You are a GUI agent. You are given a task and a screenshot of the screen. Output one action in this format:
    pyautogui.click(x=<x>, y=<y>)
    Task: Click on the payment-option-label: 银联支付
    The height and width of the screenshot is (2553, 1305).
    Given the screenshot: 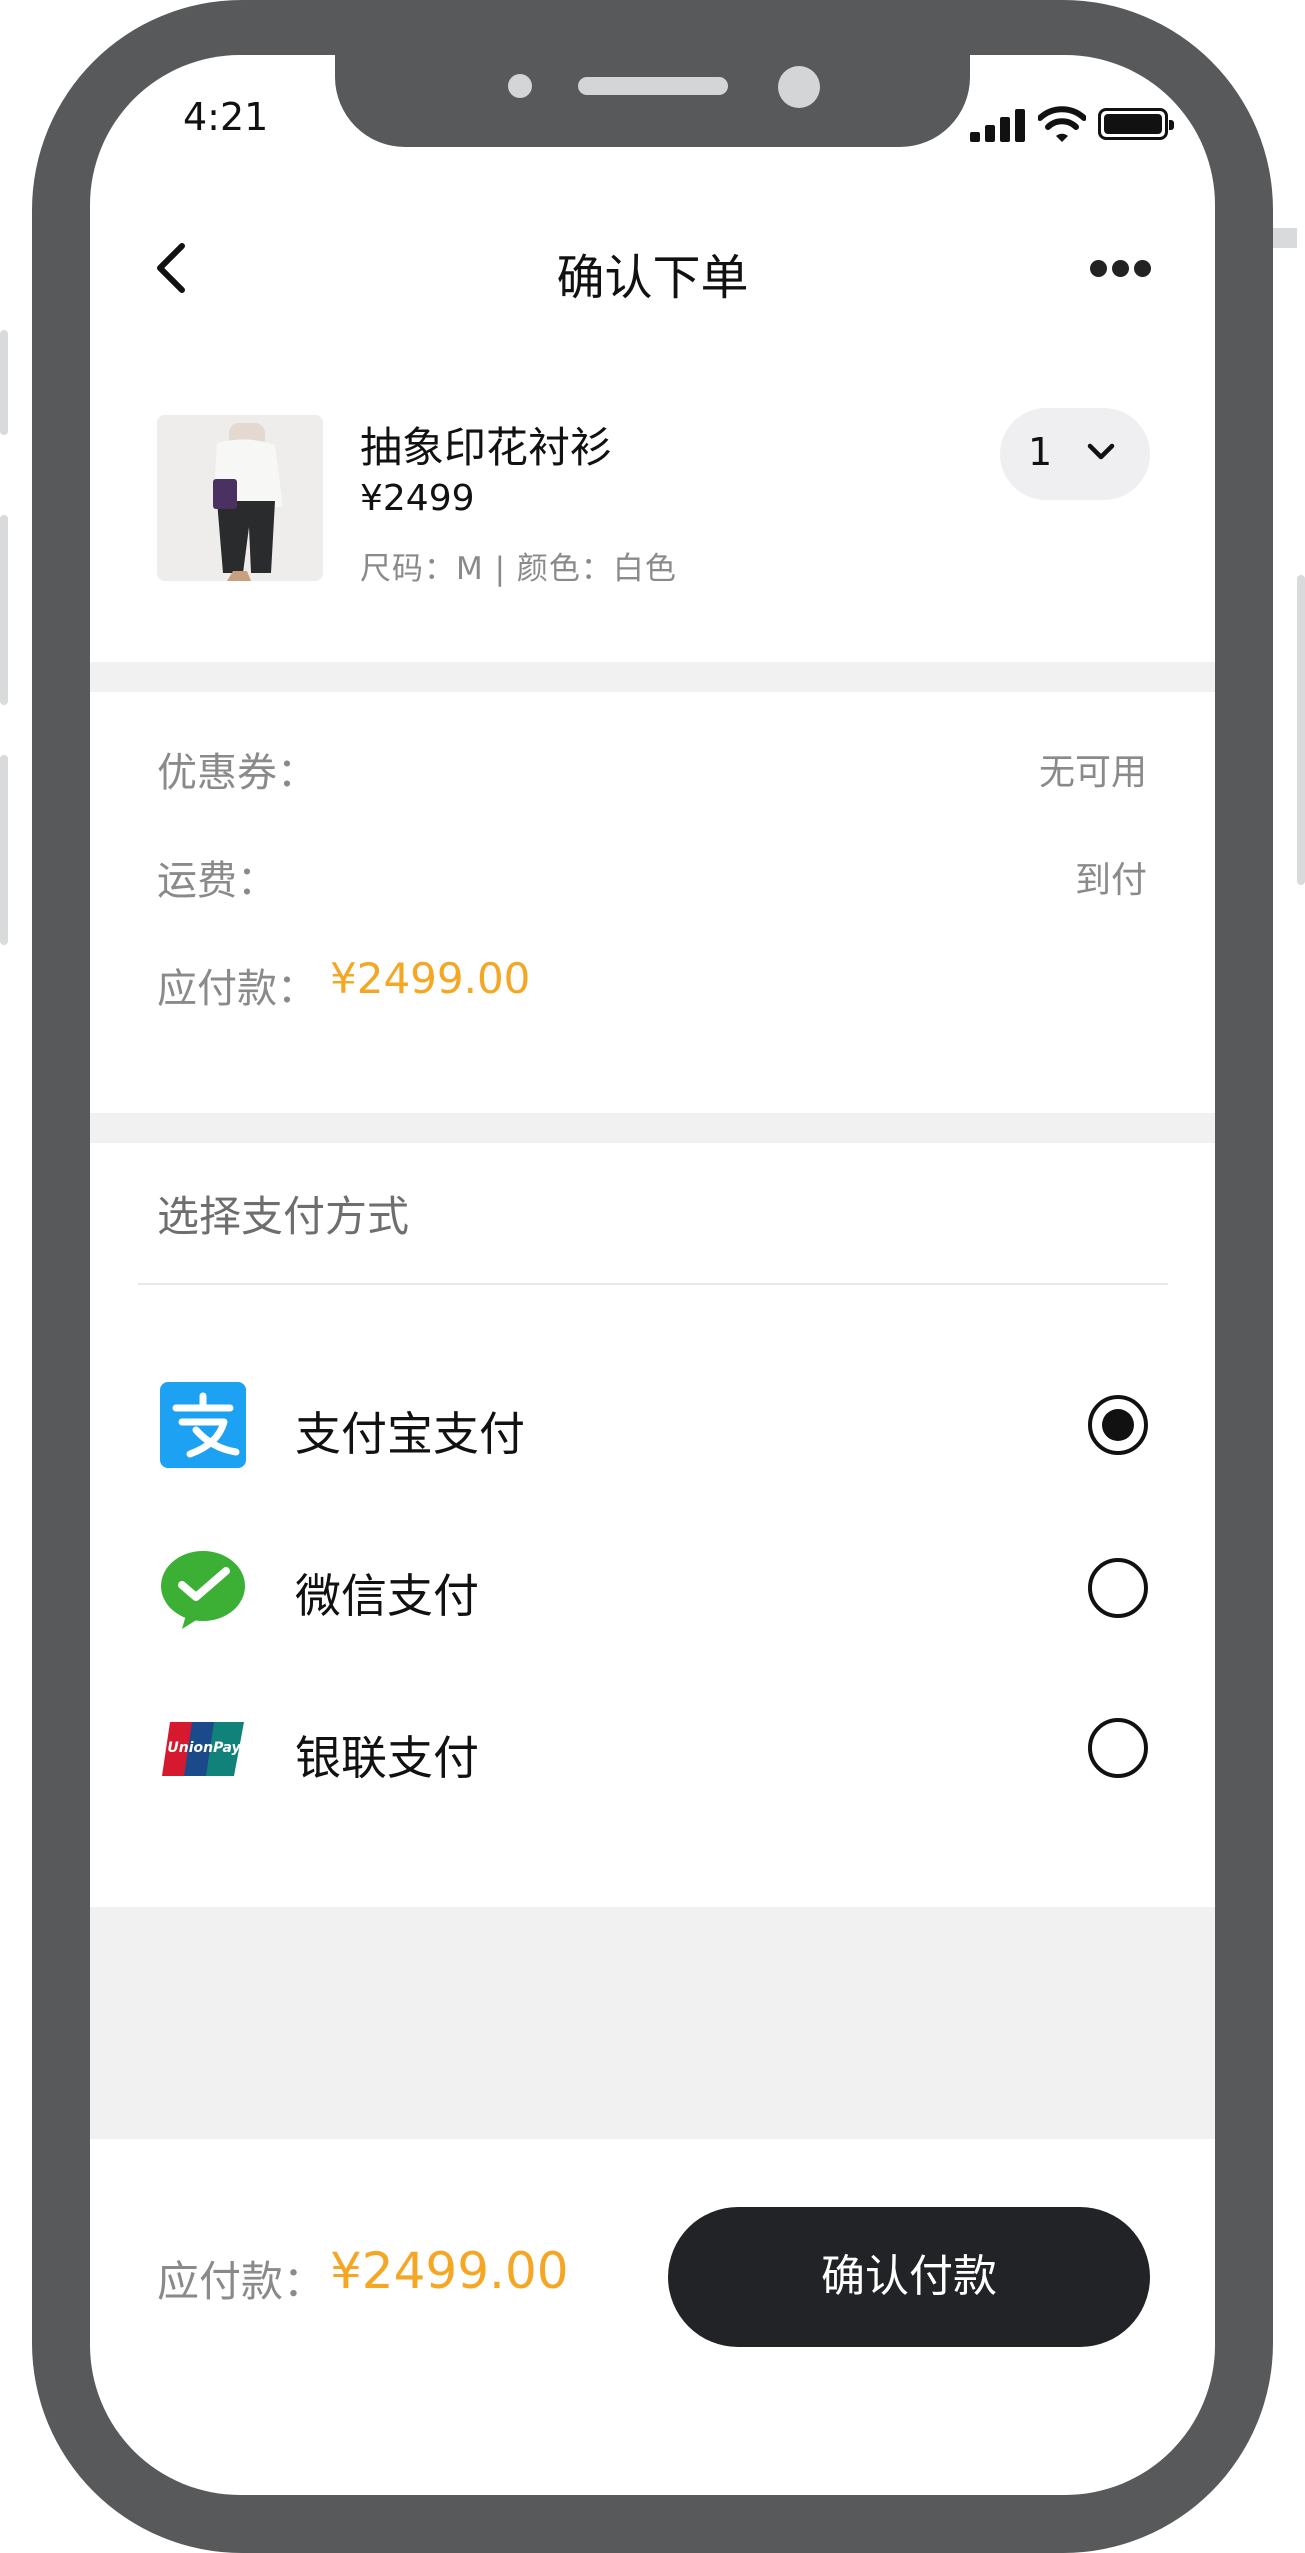 What is the action you would take?
    pyautogui.click(x=387, y=1758)
    